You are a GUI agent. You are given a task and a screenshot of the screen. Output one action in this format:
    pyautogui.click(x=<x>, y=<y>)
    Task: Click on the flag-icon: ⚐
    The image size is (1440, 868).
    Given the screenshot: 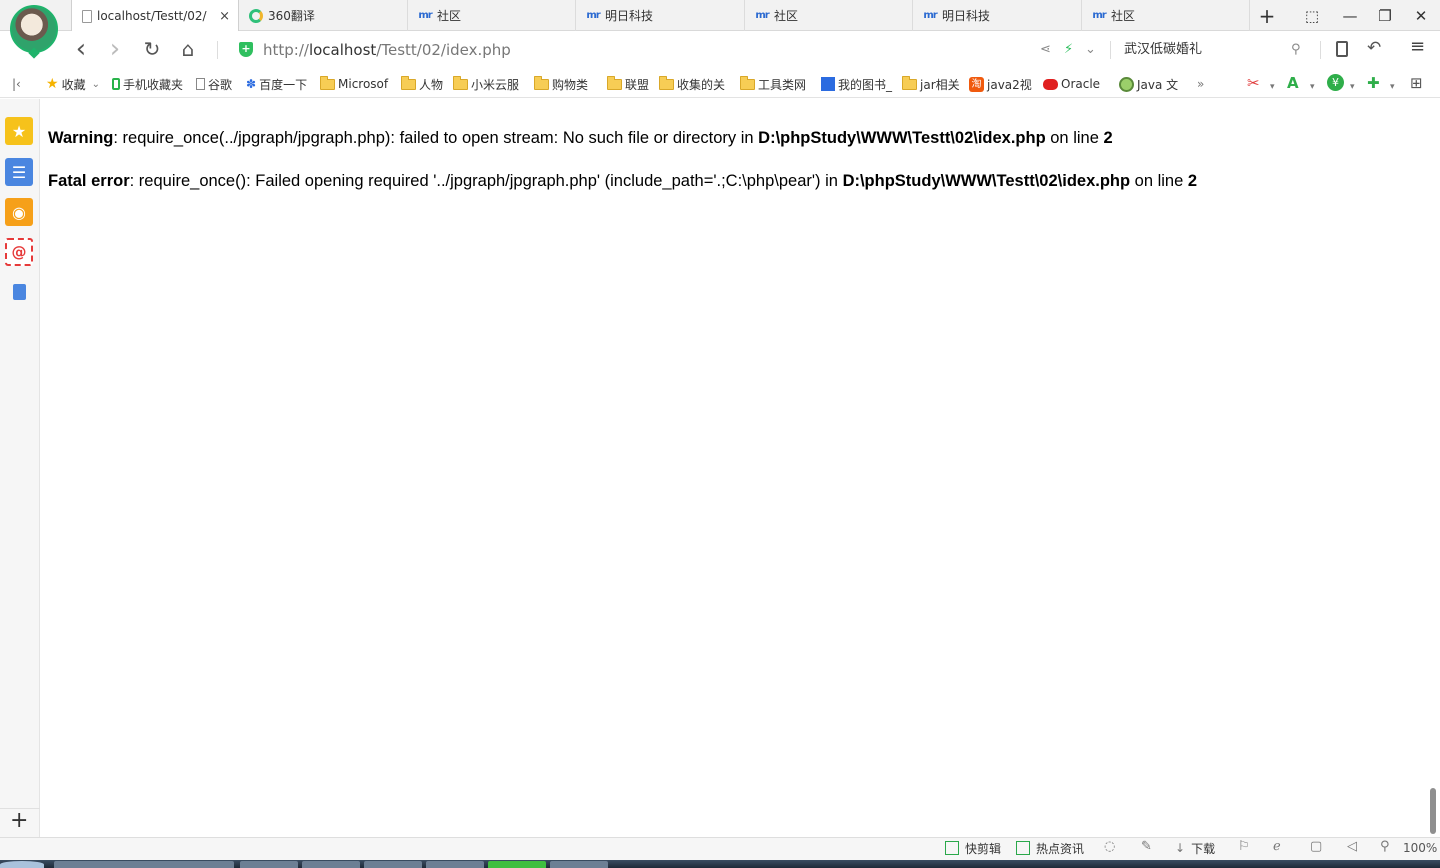 What is the action you would take?
    pyautogui.click(x=1244, y=846)
    